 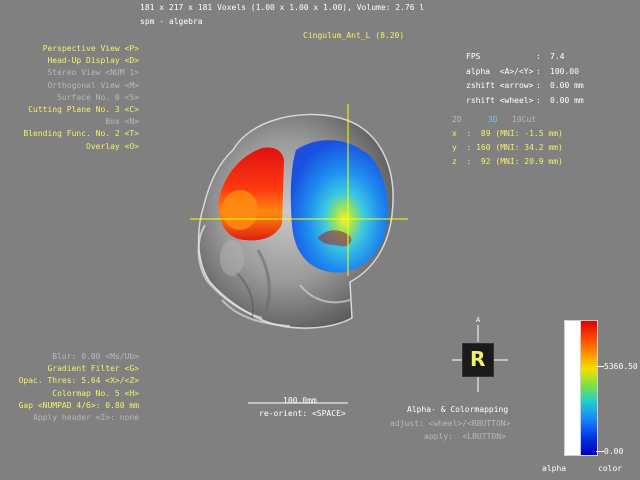 What do you see at coordinates (450, 423) in the screenshot?
I see `colormapping-adjust-hint: adjust: <wheel>/<RBUTTON>` at bounding box center [450, 423].